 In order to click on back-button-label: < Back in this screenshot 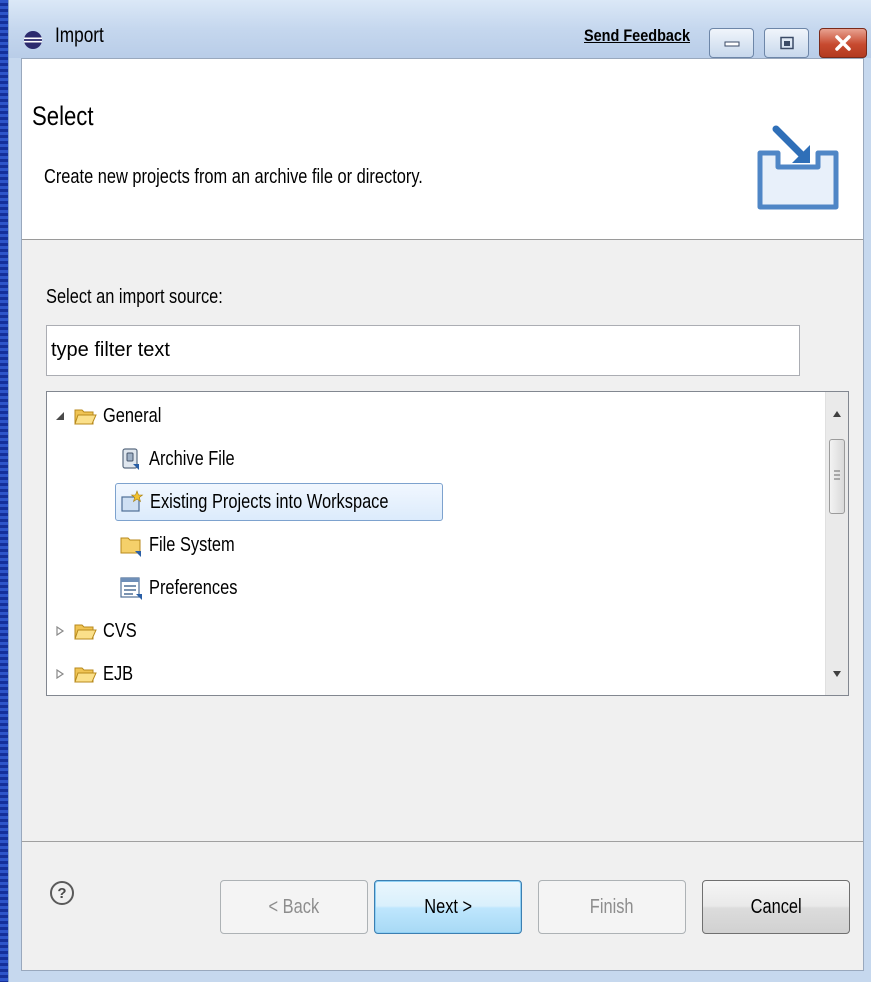, I will do `click(294, 906)`.